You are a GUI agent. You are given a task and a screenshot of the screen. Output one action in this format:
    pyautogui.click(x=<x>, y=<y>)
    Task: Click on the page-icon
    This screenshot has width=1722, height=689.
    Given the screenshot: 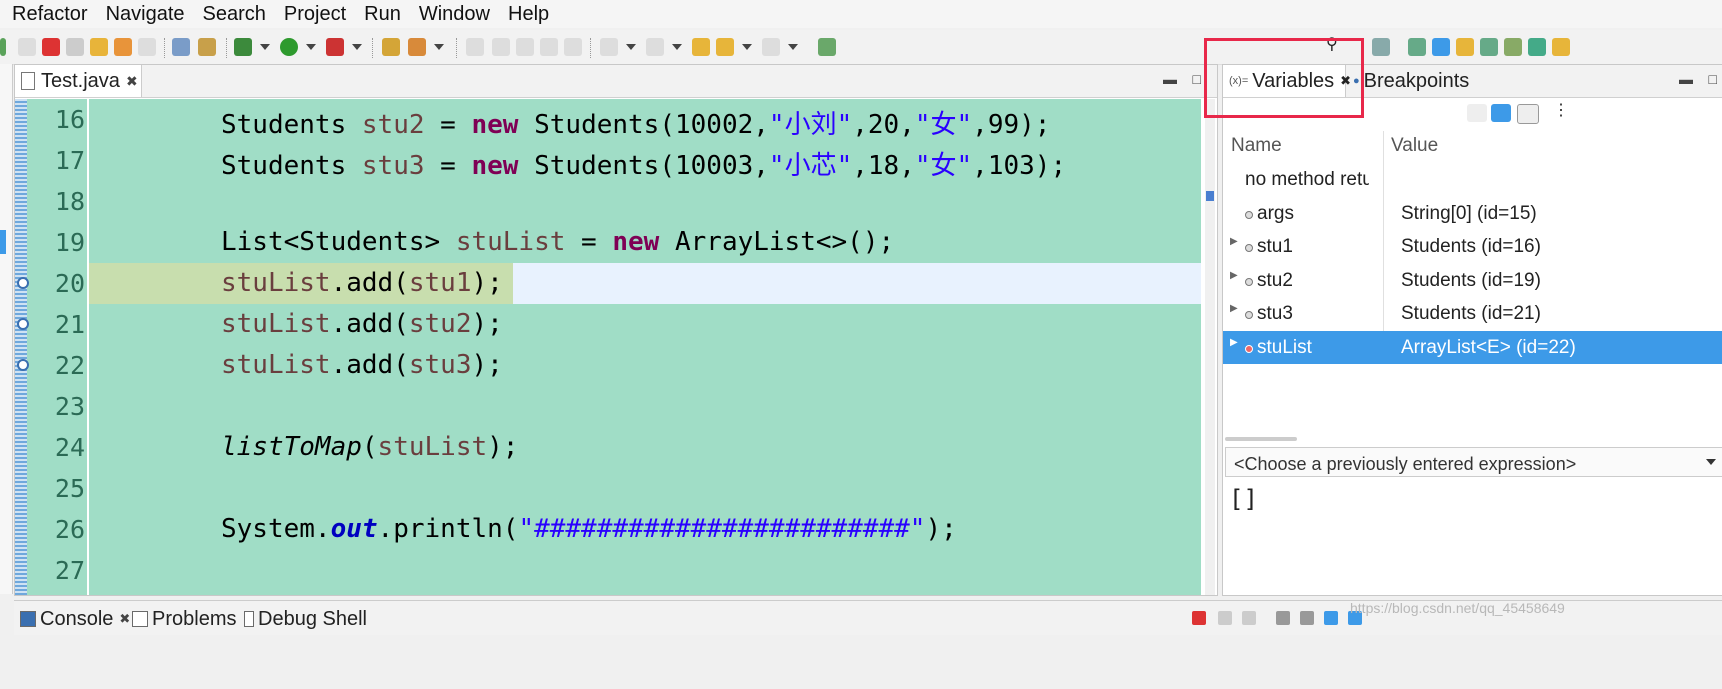 What is the action you would take?
    pyautogui.click(x=549, y=47)
    